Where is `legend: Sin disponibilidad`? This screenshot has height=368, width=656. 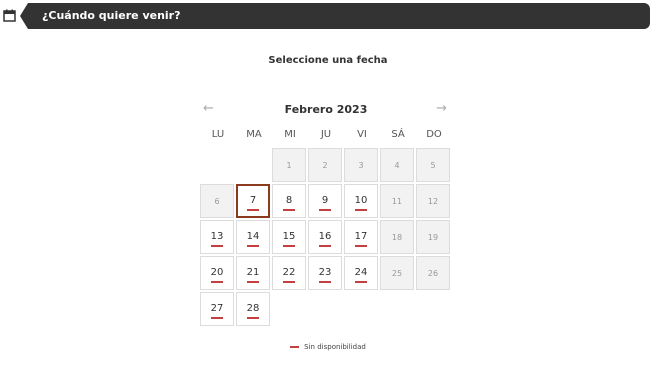 legend: Sin disponibilidad is located at coordinates (328, 347).